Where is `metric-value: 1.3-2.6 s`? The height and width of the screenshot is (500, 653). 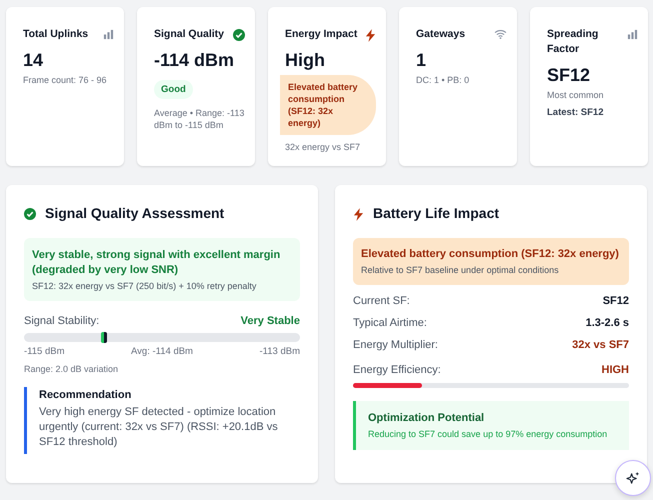
metric-value: 1.3-2.6 s is located at coordinates (607, 323).